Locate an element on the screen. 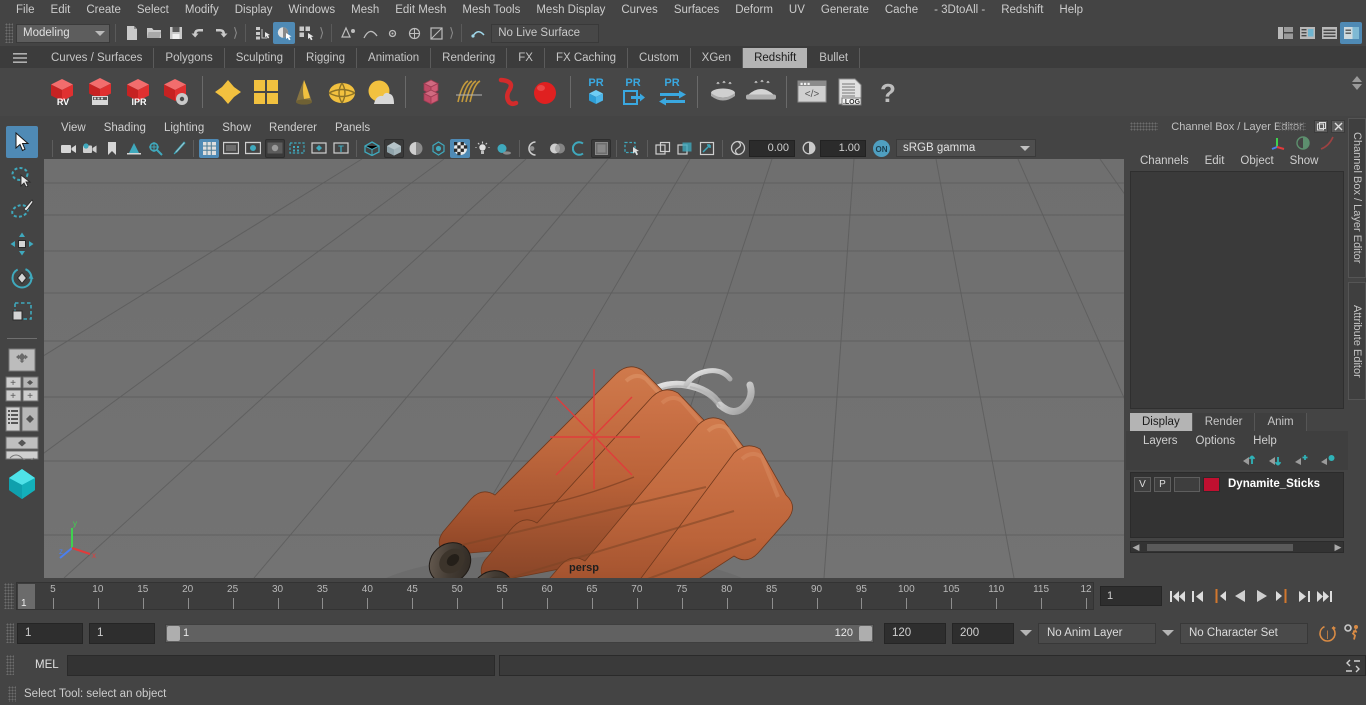 The width and height of the screenshot is (1366, 705). texture-checker-icon is located at coordinates (460, 148).